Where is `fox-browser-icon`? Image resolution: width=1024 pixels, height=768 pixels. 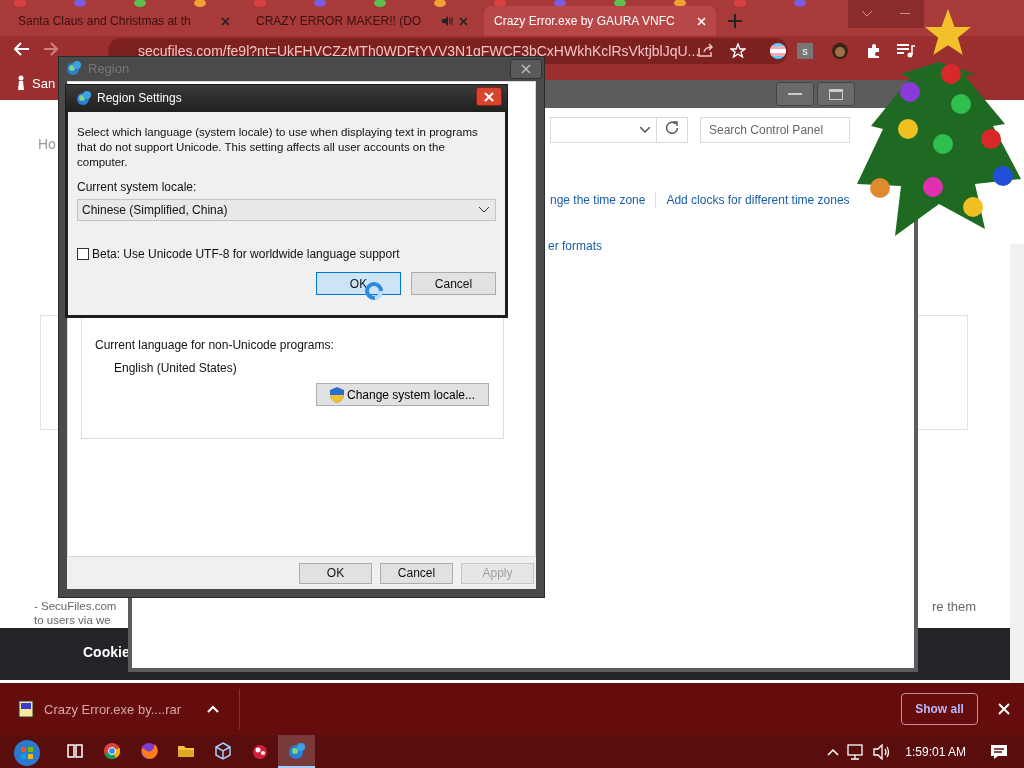
fox-browser-icon is located at coordinates (148, 750).